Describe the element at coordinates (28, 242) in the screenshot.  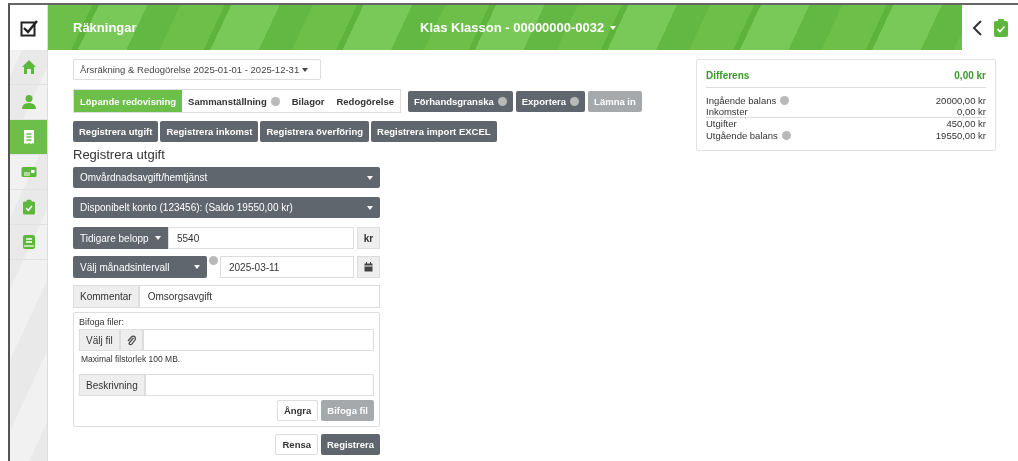
I see `book-icon` at that location.